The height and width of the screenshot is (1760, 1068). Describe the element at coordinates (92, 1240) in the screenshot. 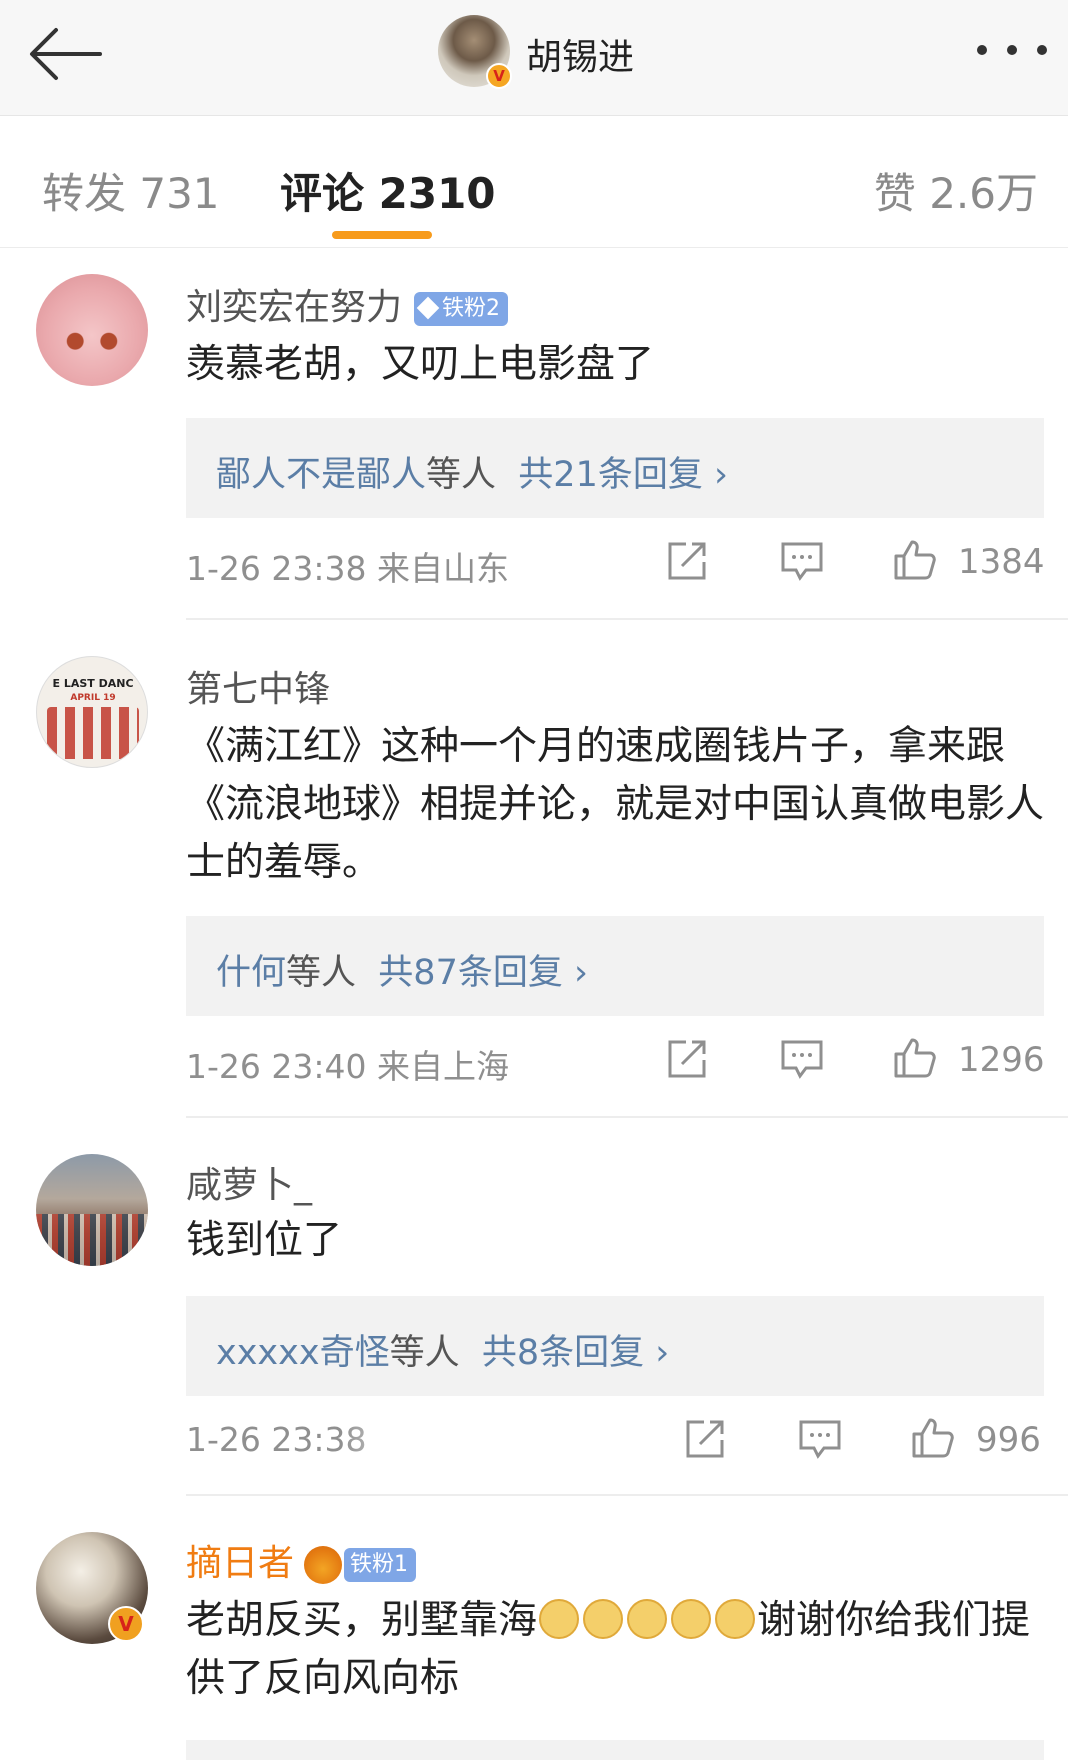

I see `avatar-crowd` at that location.